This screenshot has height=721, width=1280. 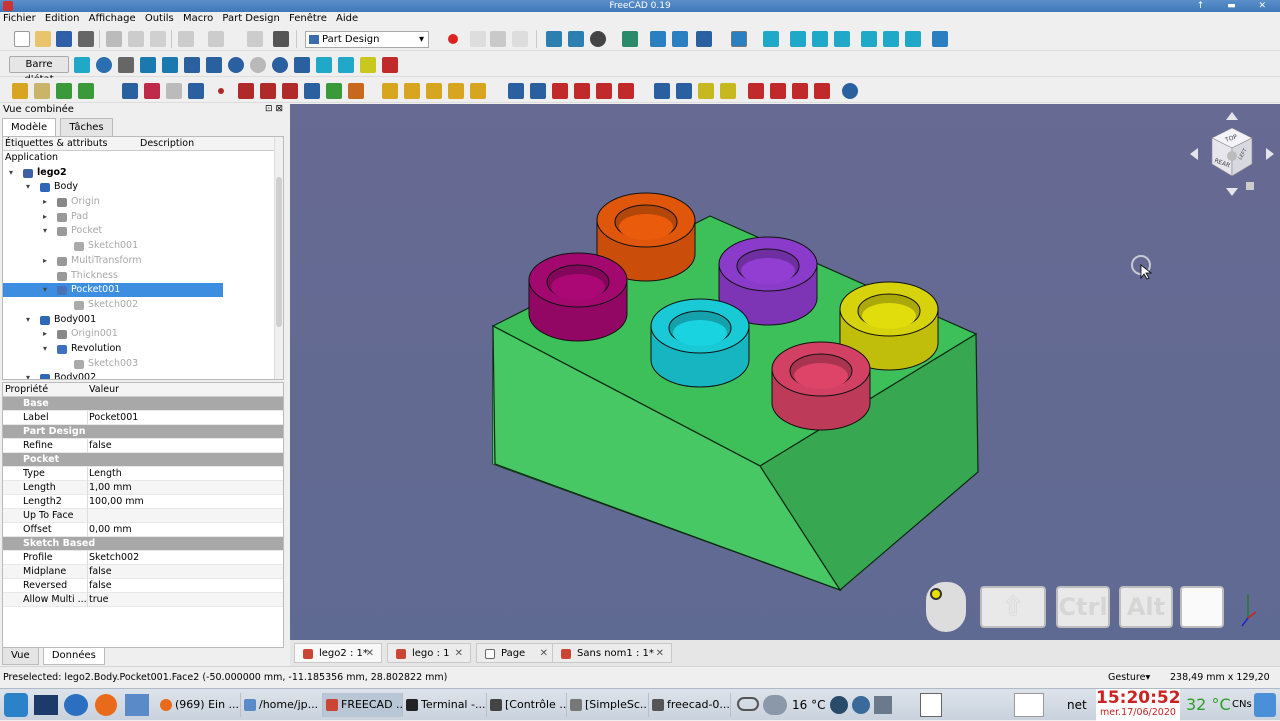 What do you see at coordinates (143, 516) in the screenshot?
I see `property-row: Up To Face` at bounding box center [143, 516].